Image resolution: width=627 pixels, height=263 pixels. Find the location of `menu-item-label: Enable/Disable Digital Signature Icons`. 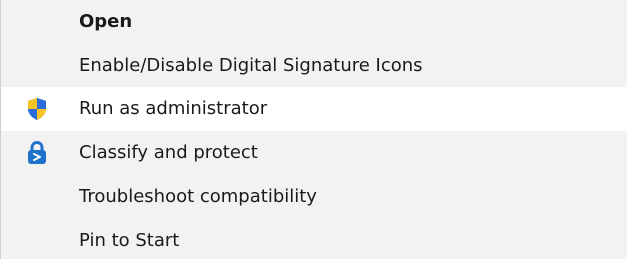

menu-item-label: Enable/Disable Digital Signature Icons is located at coordinates (251, 65).